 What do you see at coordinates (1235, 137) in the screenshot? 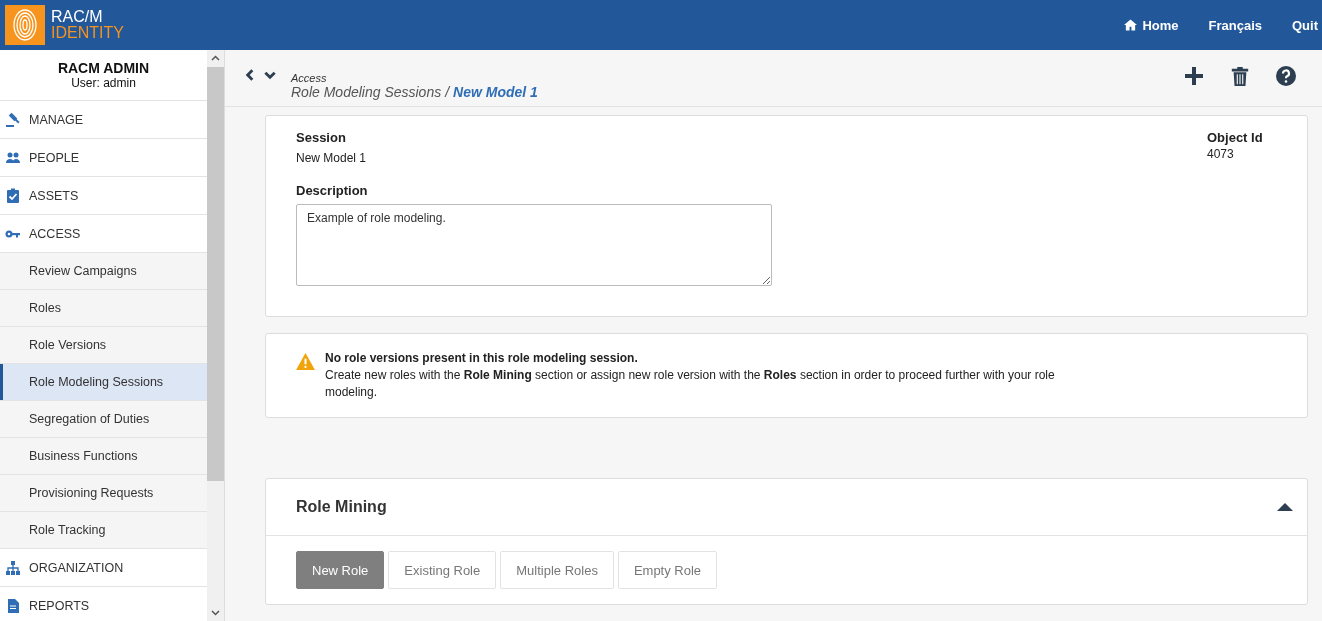
I see `field-label: Object Id` at bounding box center [1235, 137].